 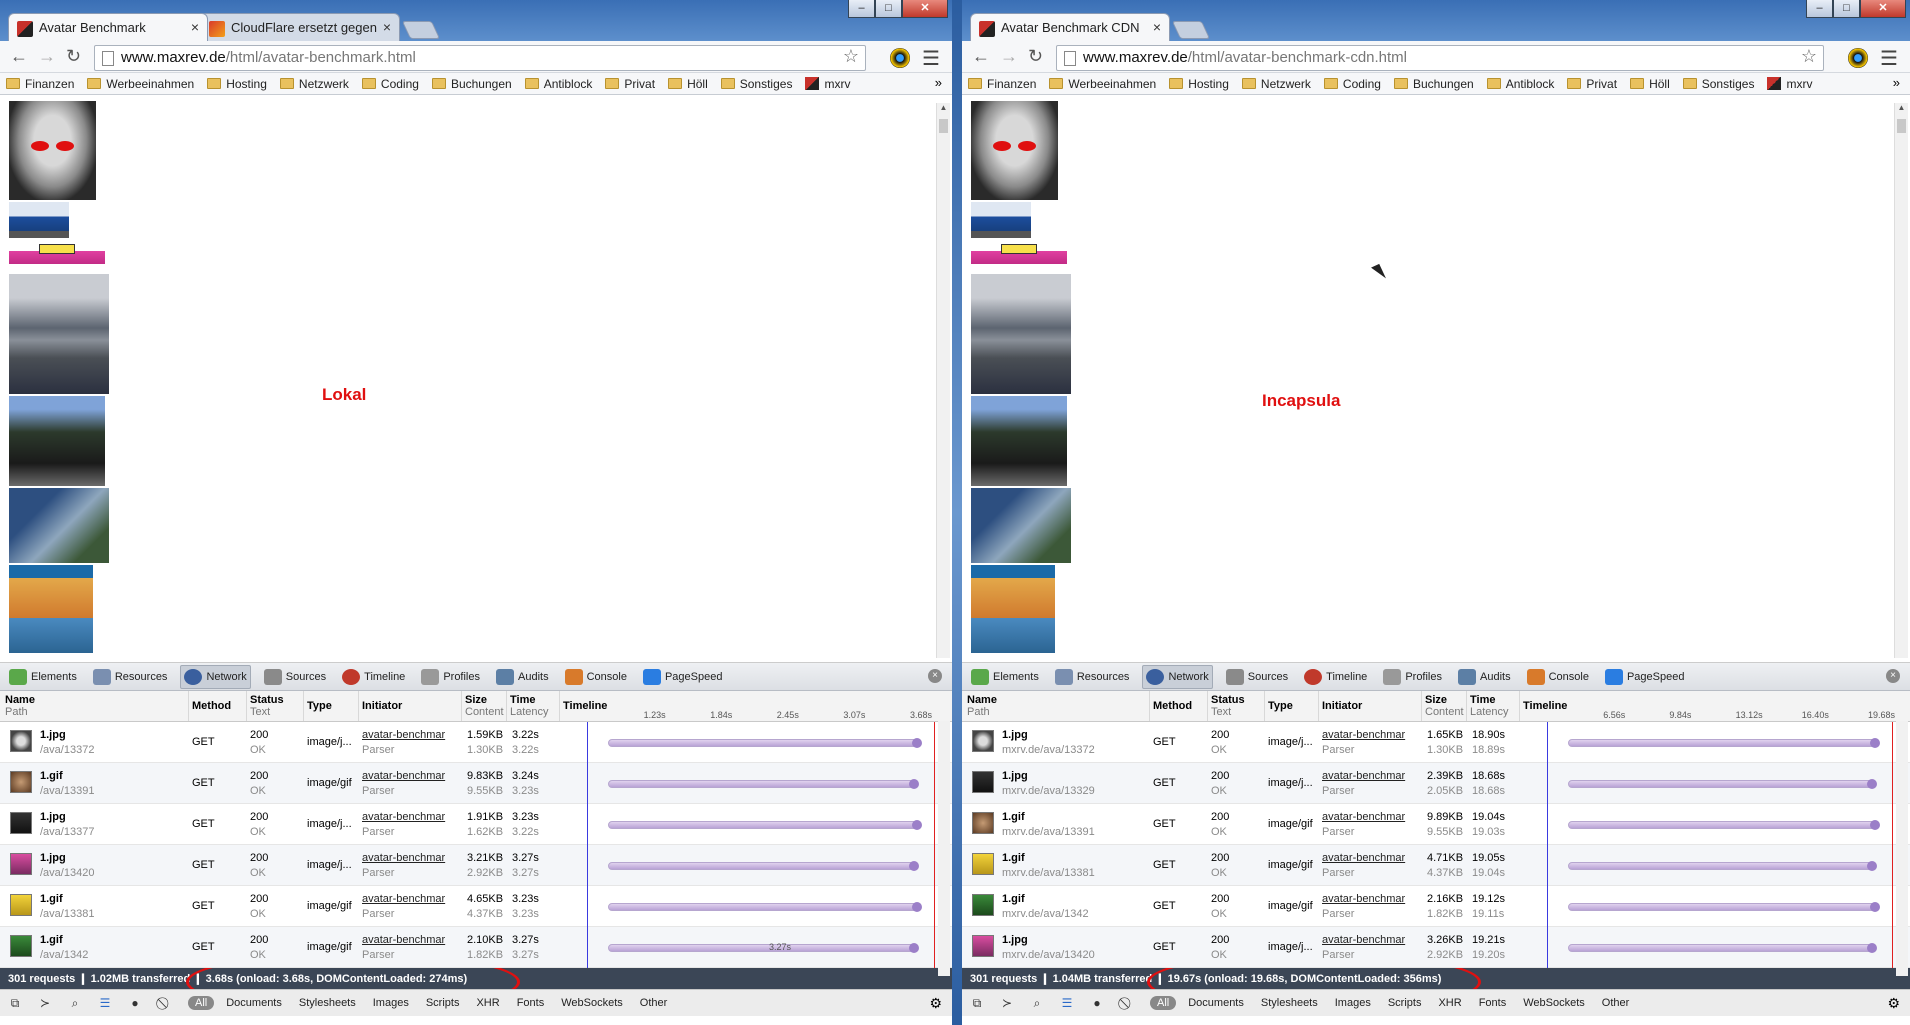 What do you see at coordinates (861, 9) in the screenshot?
I see `minimize-button: –` at bounding box center [861, 9].